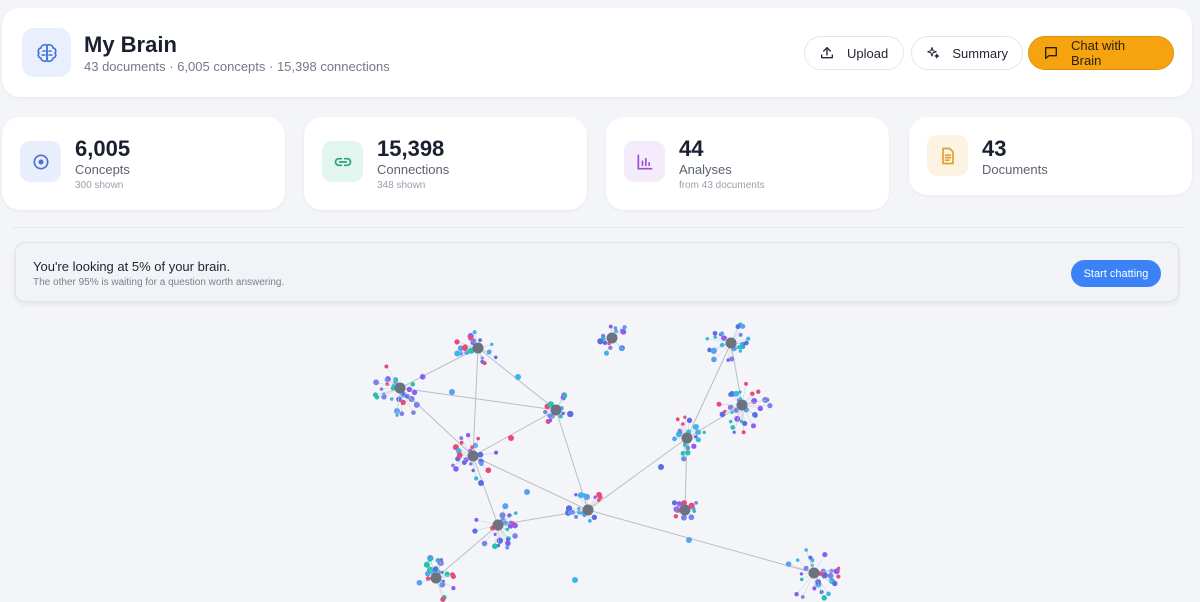 This screenshot has height=602, width=1200. Describe the element at coordinates (1116, 273) in the screenshot. I see `start-chatting-button: Start chatting` at that location.